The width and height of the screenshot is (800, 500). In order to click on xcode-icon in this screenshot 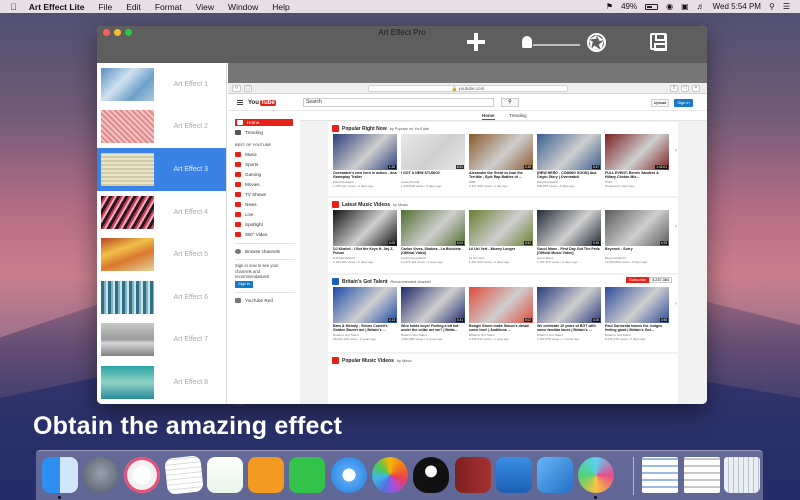, I will do `click(555, 475)`.